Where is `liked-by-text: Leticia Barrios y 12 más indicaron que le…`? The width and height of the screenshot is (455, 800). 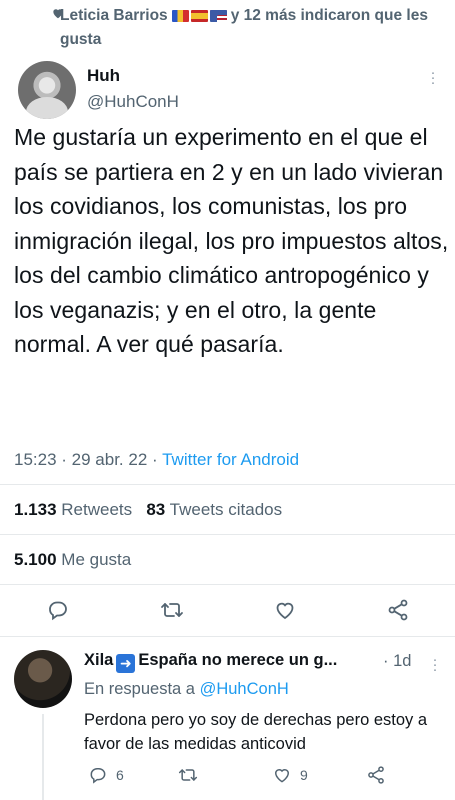 liked-by-text: Leticia Barrios y 12 más indicaron que le… is located at coordinates (256, 28).